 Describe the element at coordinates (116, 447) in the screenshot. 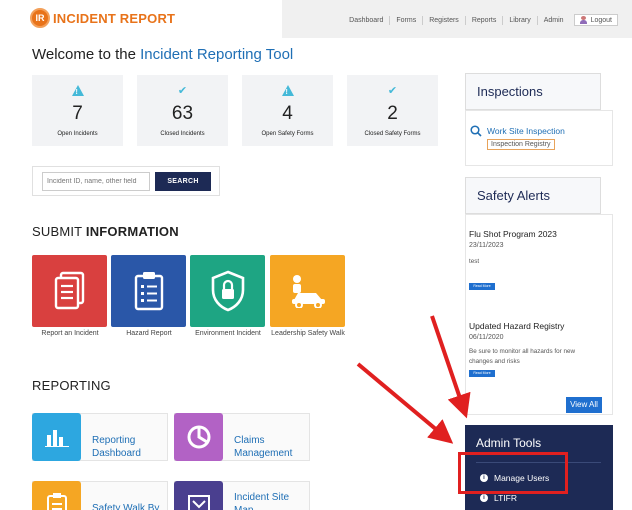

I see `card-label: Reporting Dashboard` at that location.